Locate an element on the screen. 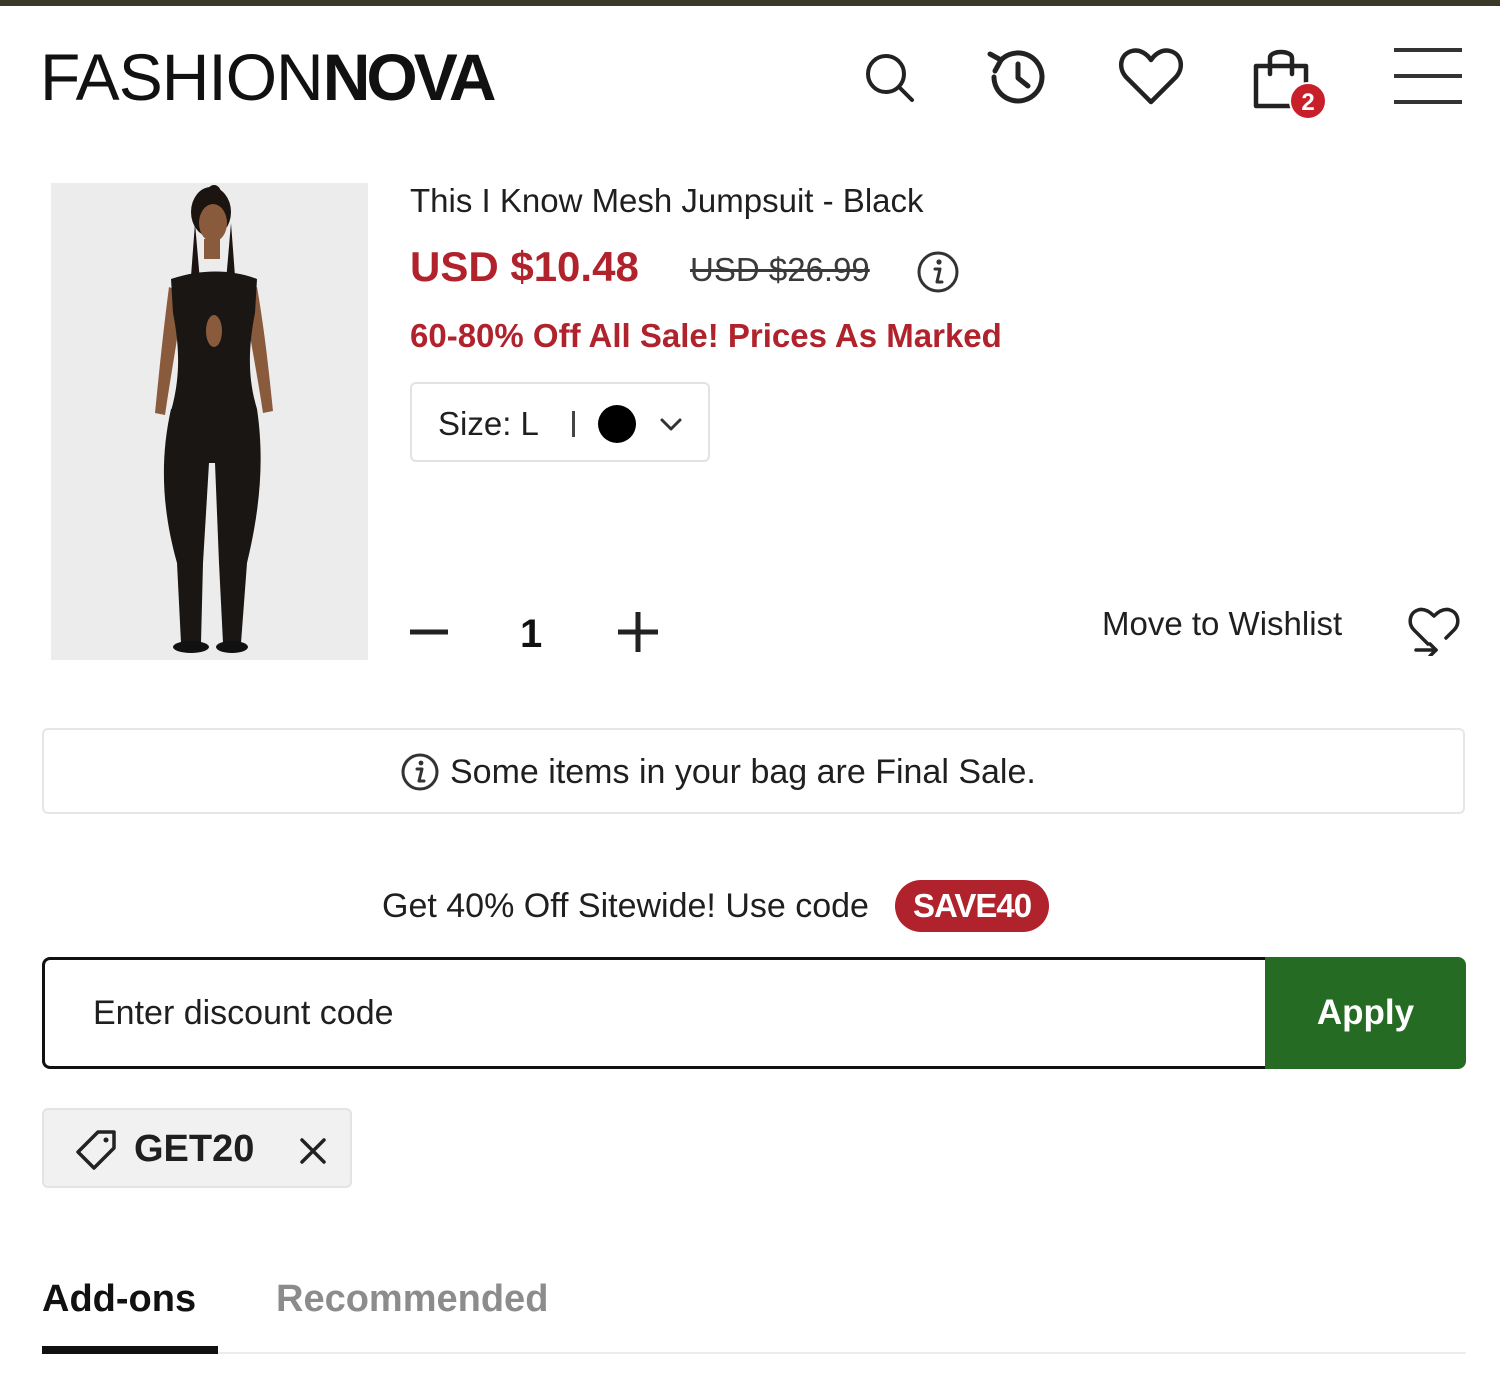 This screenshot has width=1500, height=1374. discount-code-input is located at coordinates (655, 1013).